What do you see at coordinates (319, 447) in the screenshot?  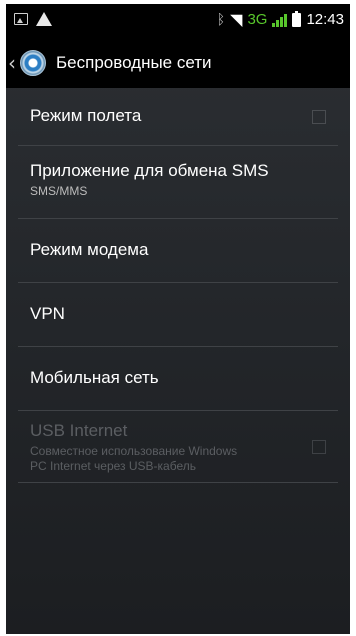 I see `usb-internet-checkbox` at bounding box center [319, 447].